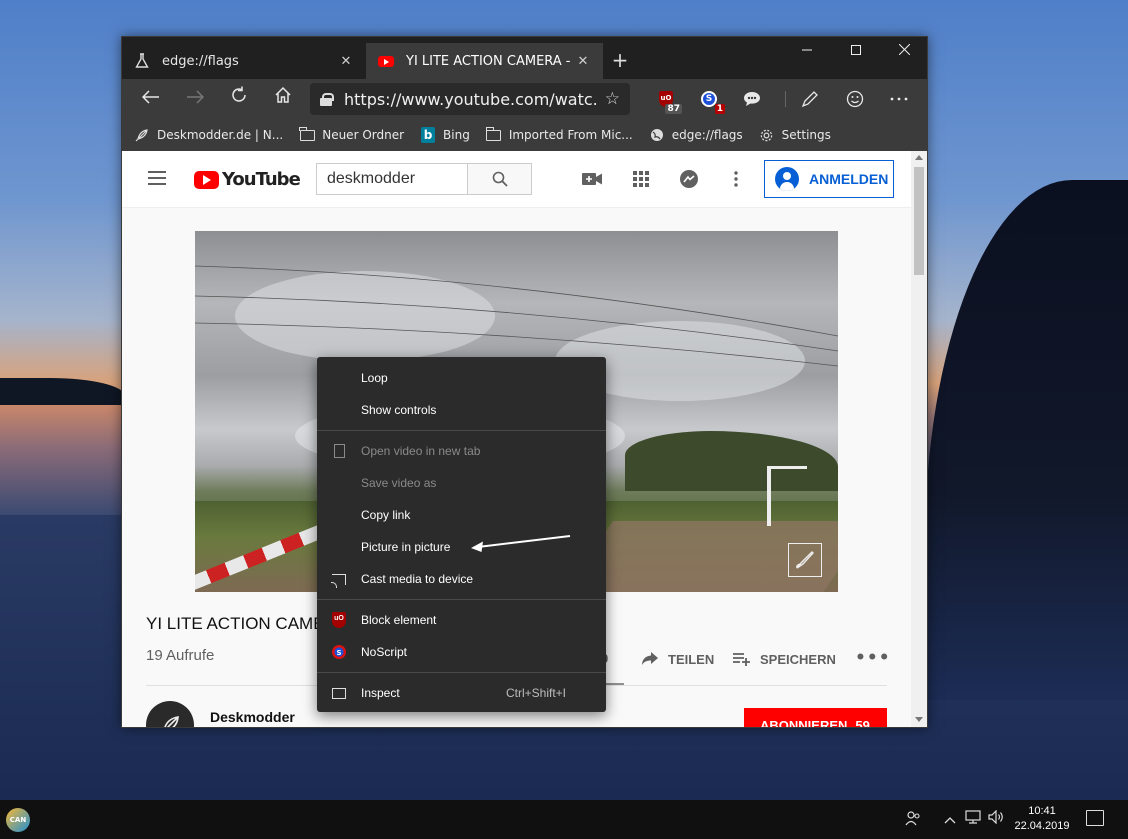 This screenshot has height=839, width=1128. I want to click on page-scrollbar, so click(919, 439).